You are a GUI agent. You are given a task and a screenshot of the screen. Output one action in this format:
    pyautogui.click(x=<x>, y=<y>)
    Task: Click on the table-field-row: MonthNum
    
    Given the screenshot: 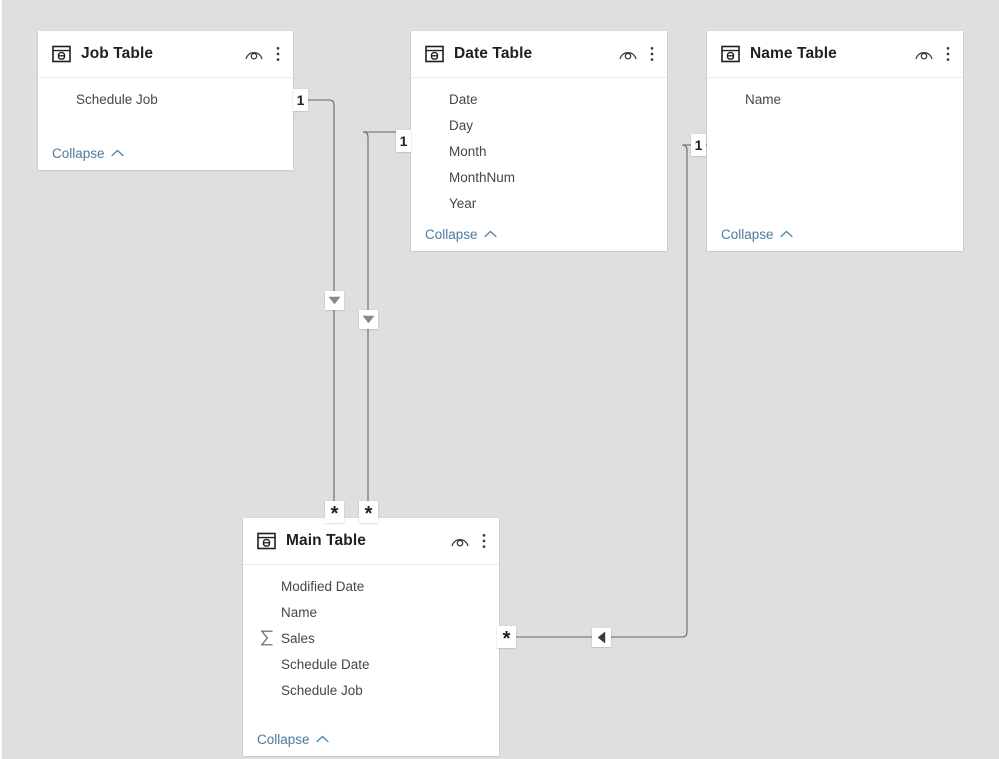 What is the action you would take?
    pyautogui.click(x=539, y=177)
    